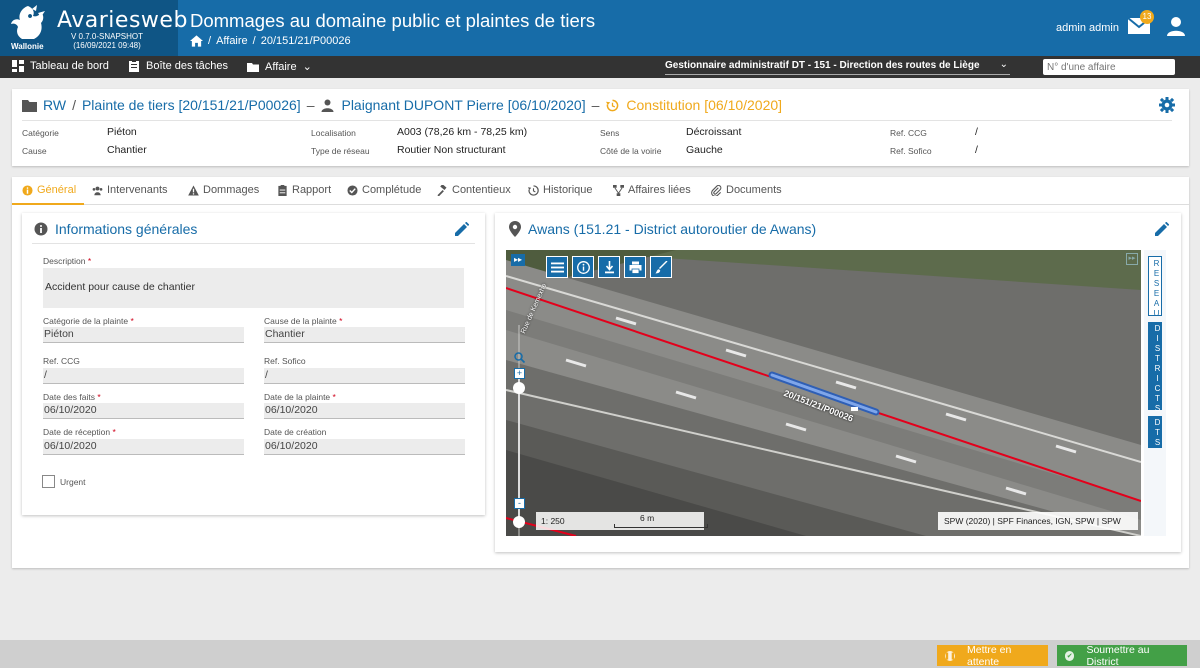 The width and height of the screenshot is (1200, 668). What do you see at coordinates (27, 46) in the screenshot?
I see `brand-sub: Wallonie` at bounding box center [27, 46].